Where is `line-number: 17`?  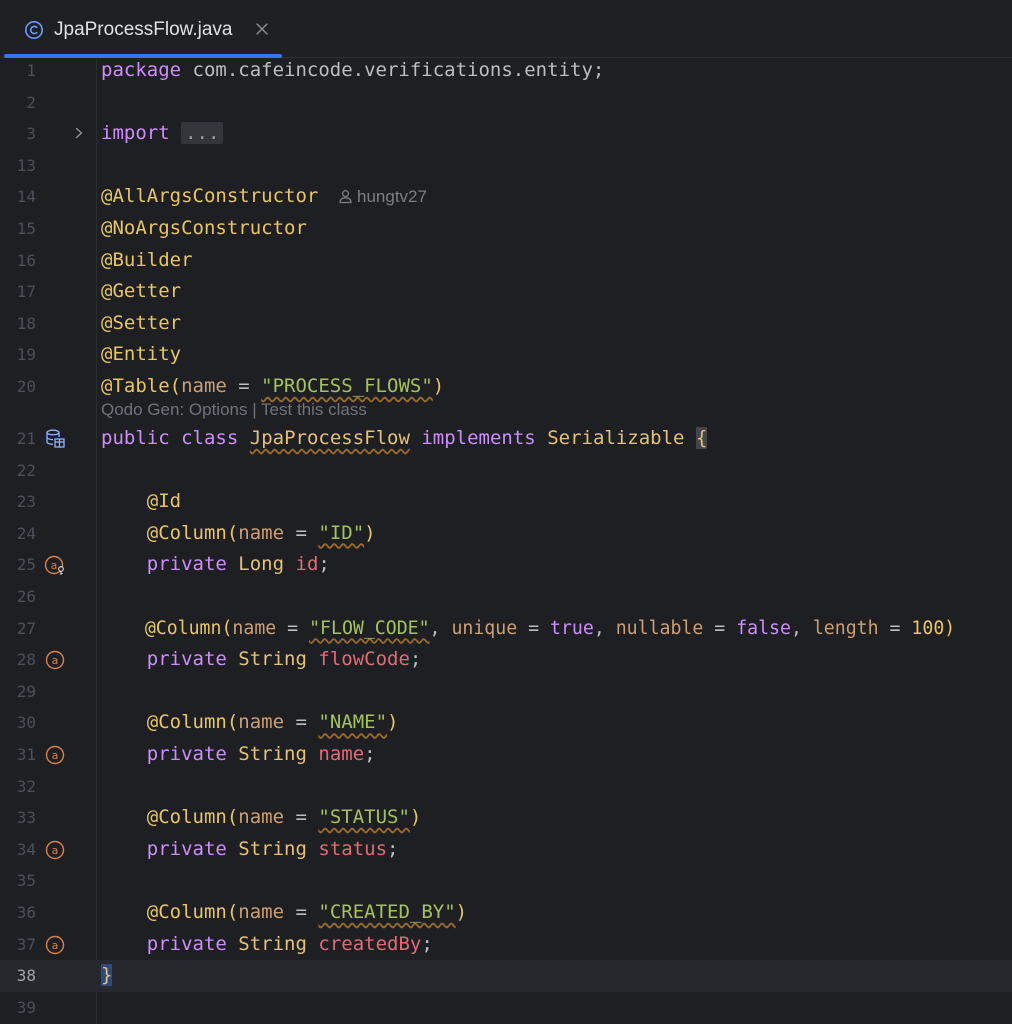 line-number: 17 is located at coordinates (26, 292).